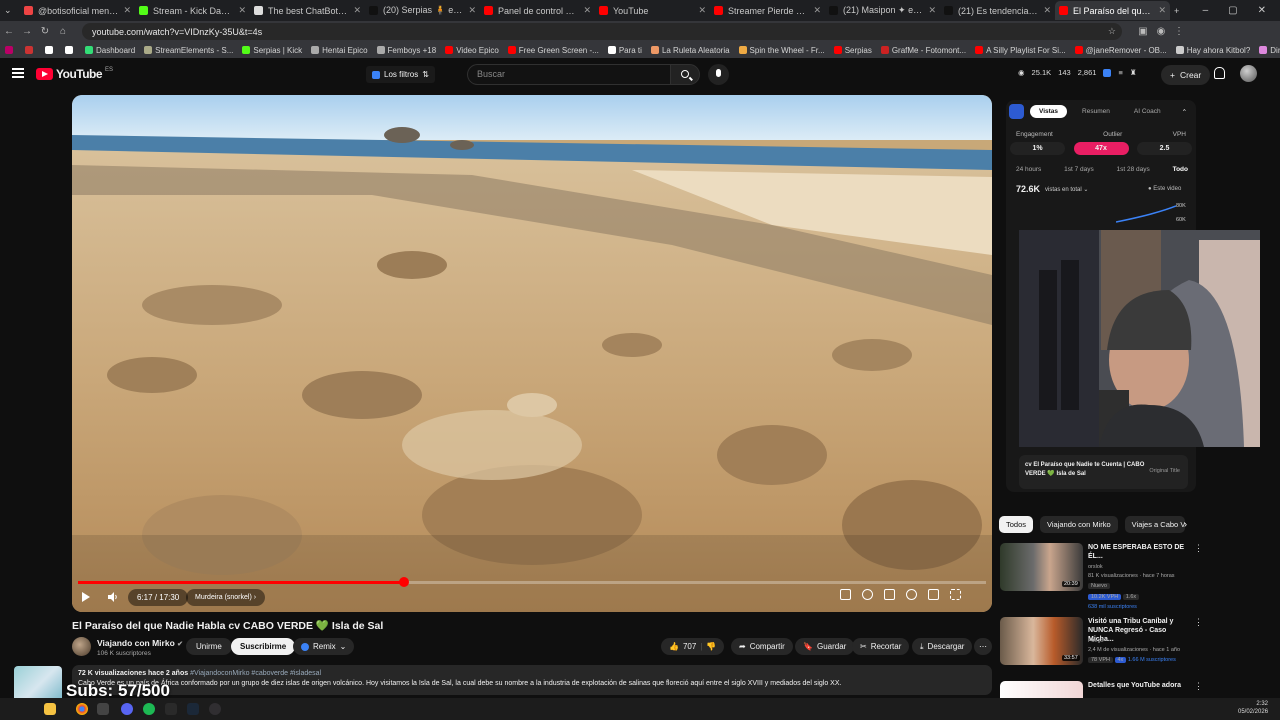  Describe the element at coordinates (1112, 10) in the screenshot. I see `browser-tab: El Paraíso del que Nadie Habl ✕` at that location.